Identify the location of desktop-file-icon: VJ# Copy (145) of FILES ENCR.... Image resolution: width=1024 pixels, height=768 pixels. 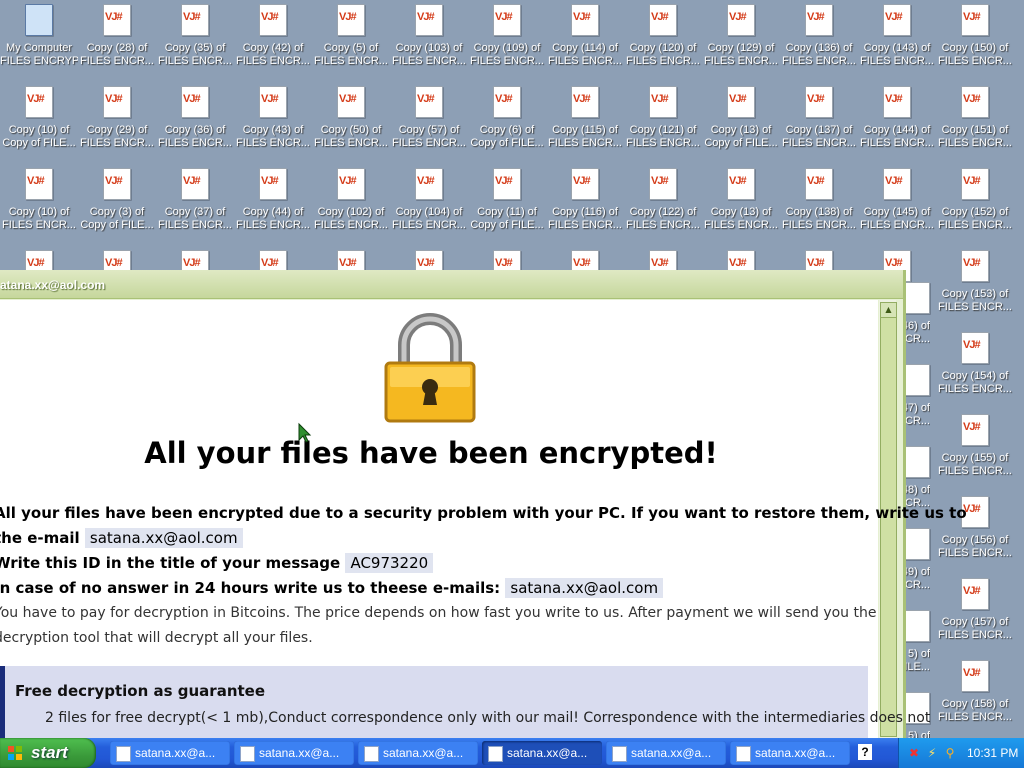
(897, 203).